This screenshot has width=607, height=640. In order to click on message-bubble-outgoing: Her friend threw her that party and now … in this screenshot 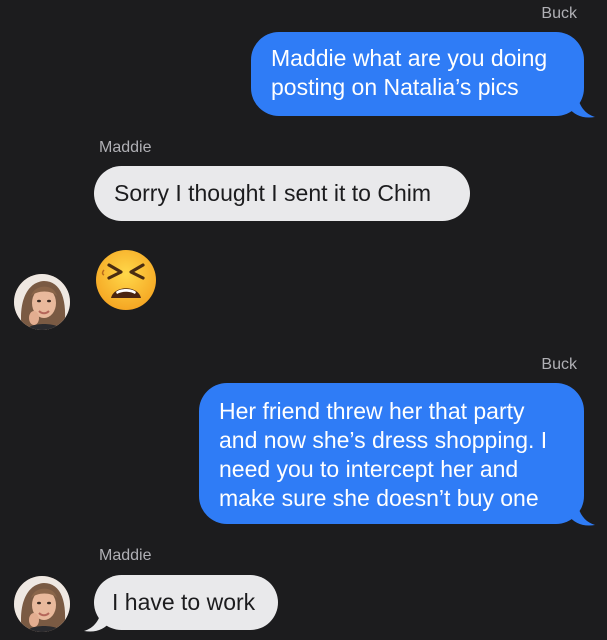, I will do `click(391, 453)`.